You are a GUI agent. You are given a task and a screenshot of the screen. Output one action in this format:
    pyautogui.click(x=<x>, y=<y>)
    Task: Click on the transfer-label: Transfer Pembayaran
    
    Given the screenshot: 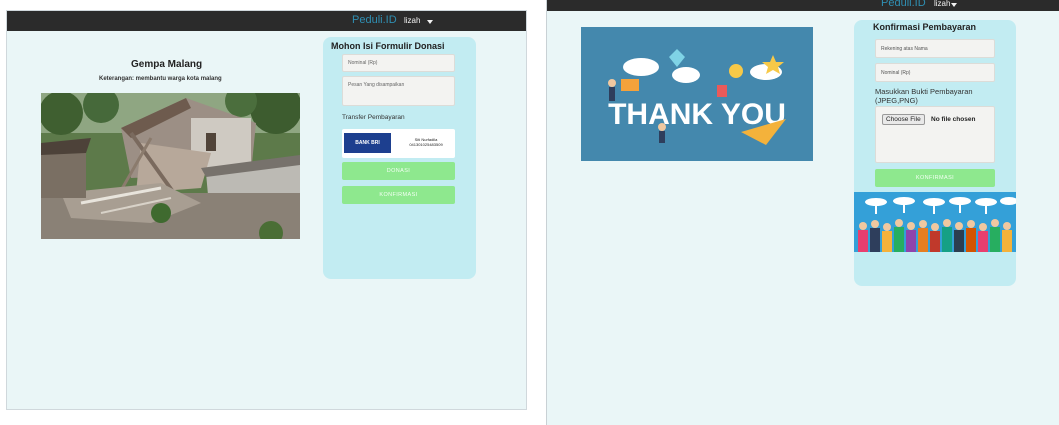 What is the action you would take?
    pyautogui.click(x=373, y=117)
    